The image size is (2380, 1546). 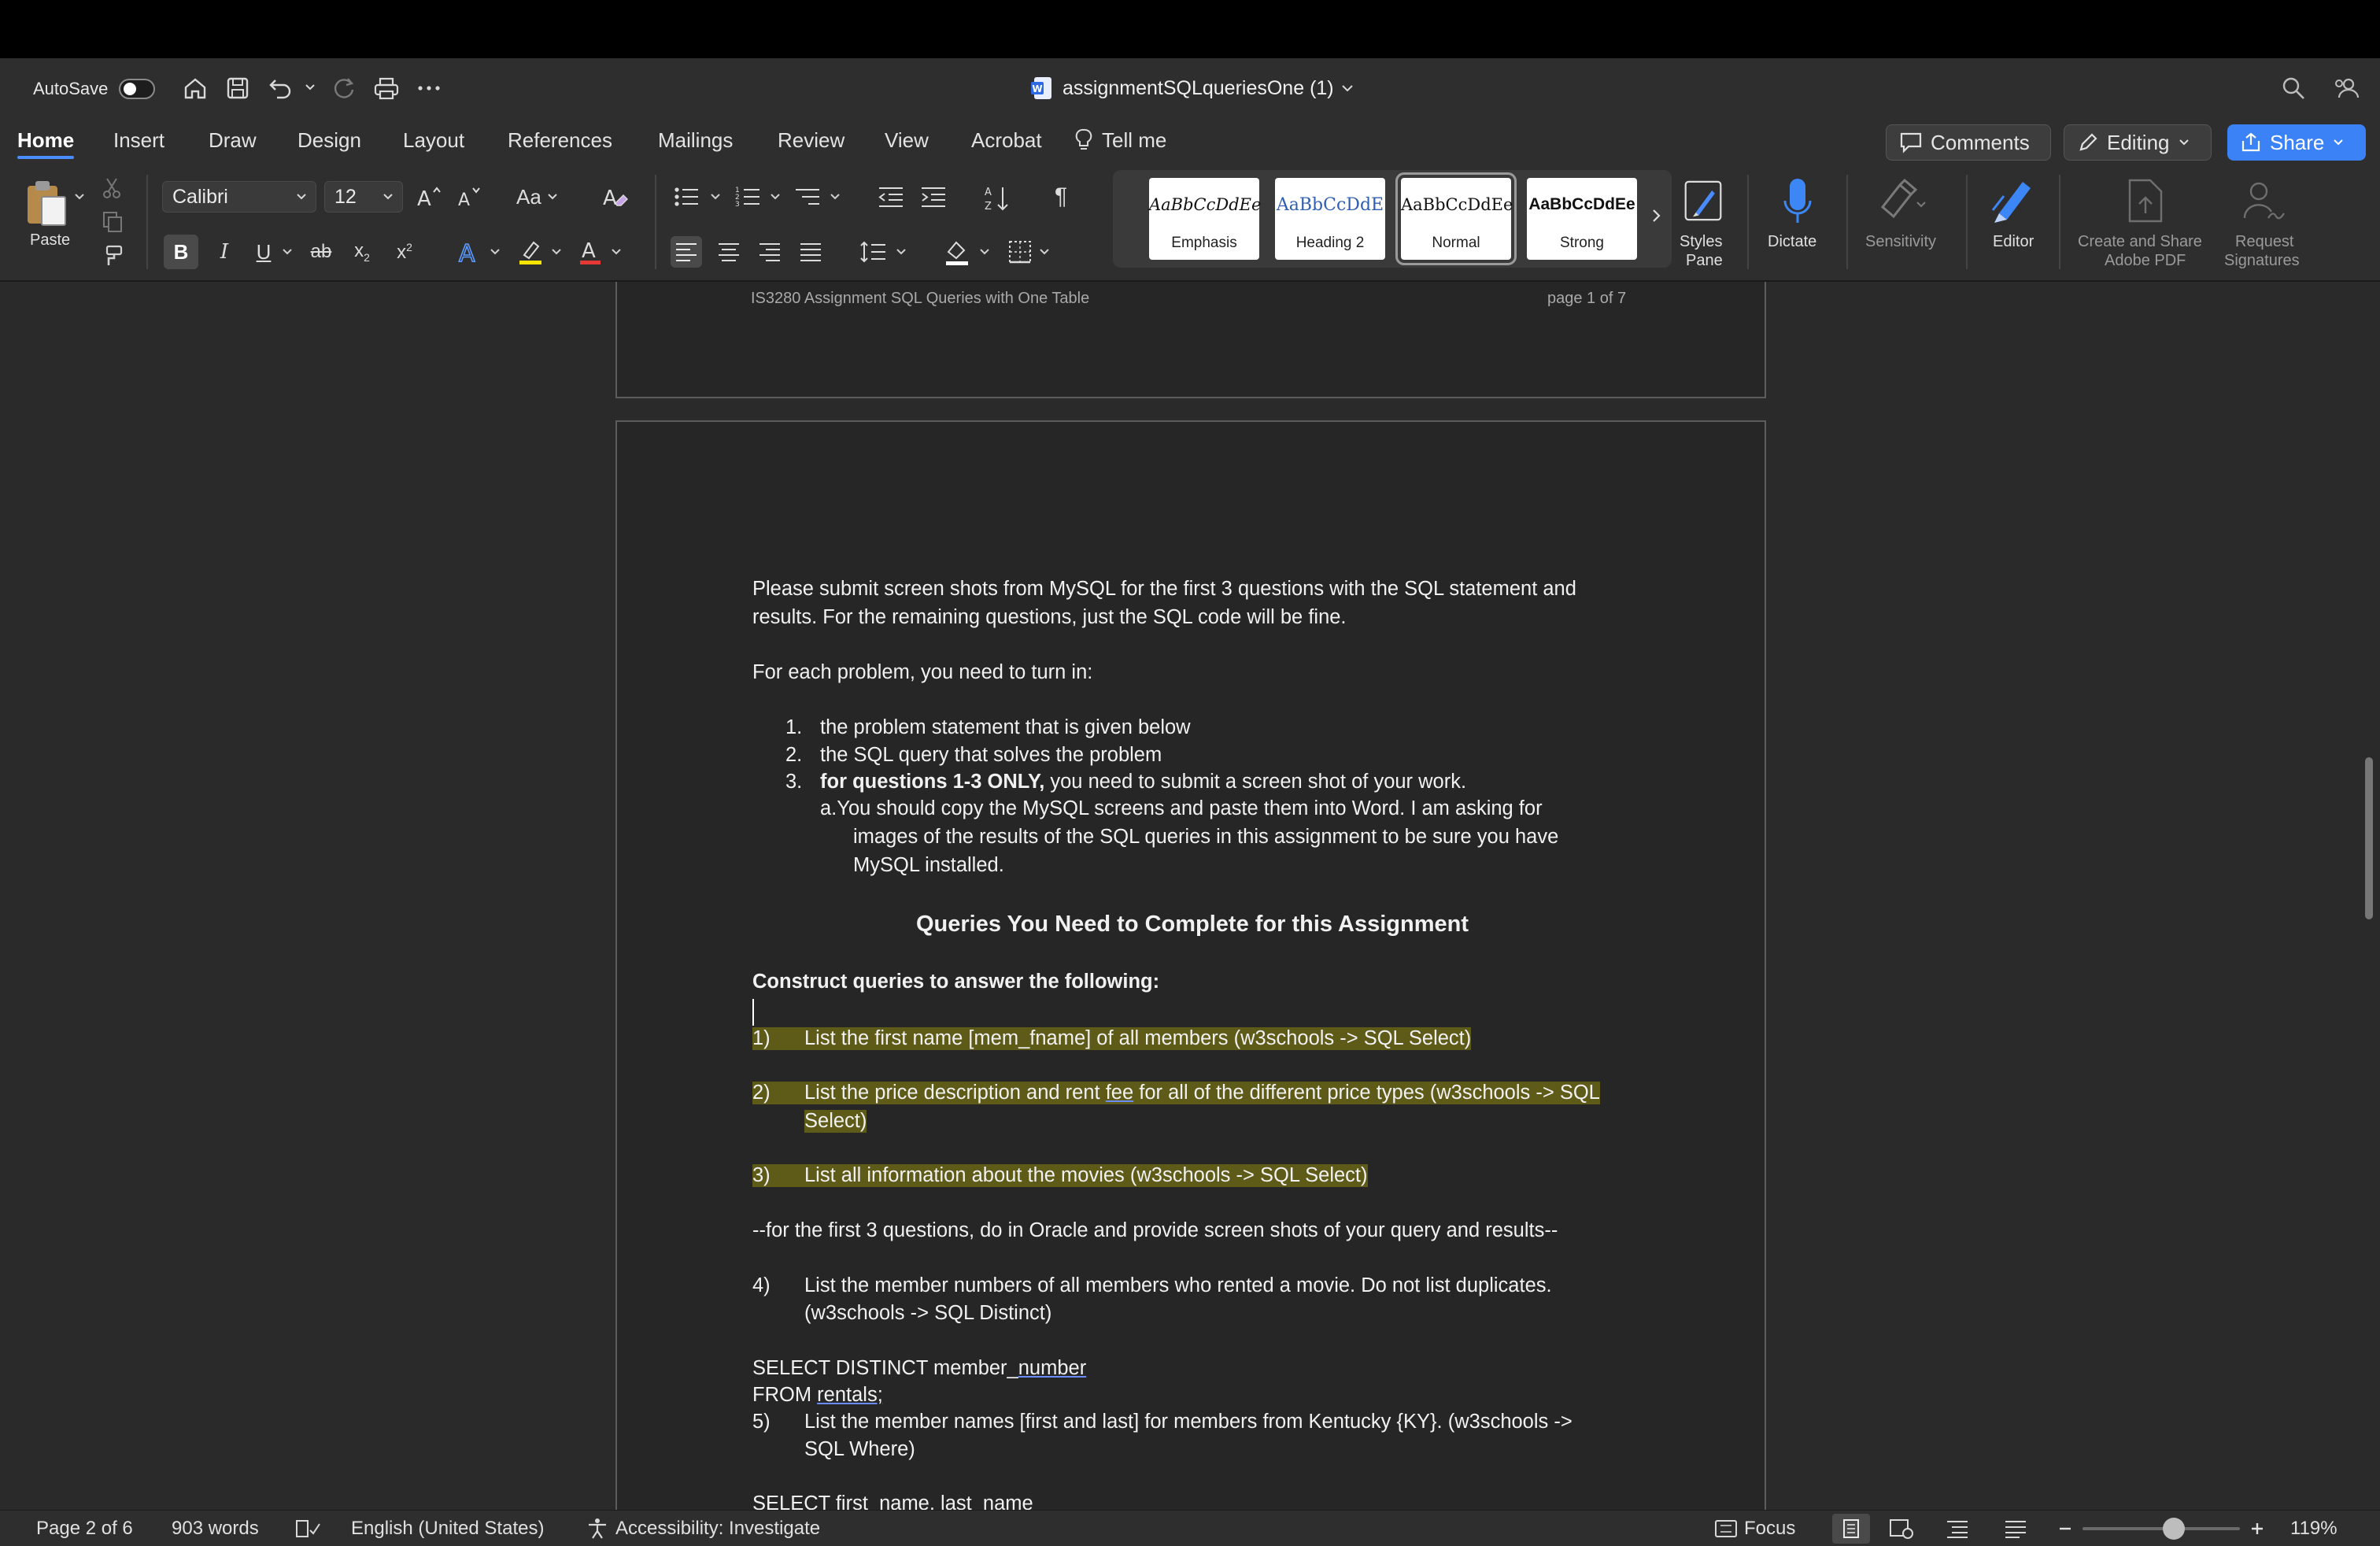 What do you see at coordinates (344, 88) in the screenshot?
I see `redo-icon` at bounding box center [344, 88].